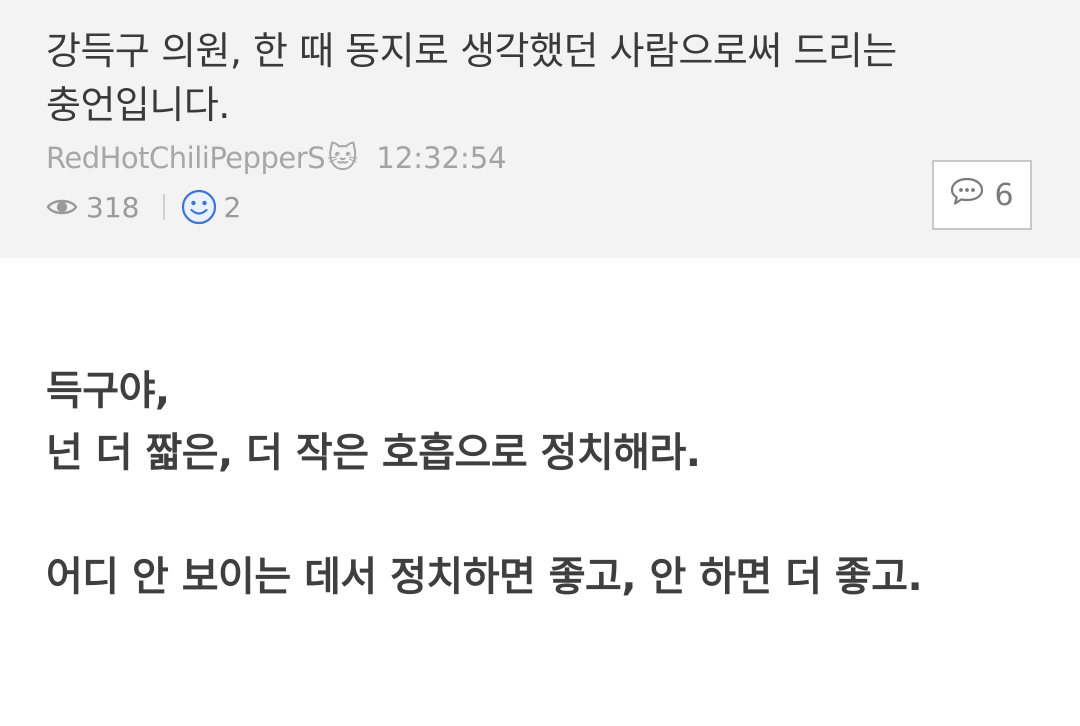  Describe the element at coordinates (143, 207) in the screenshot. I see `post-stats: 318 2` at that location.